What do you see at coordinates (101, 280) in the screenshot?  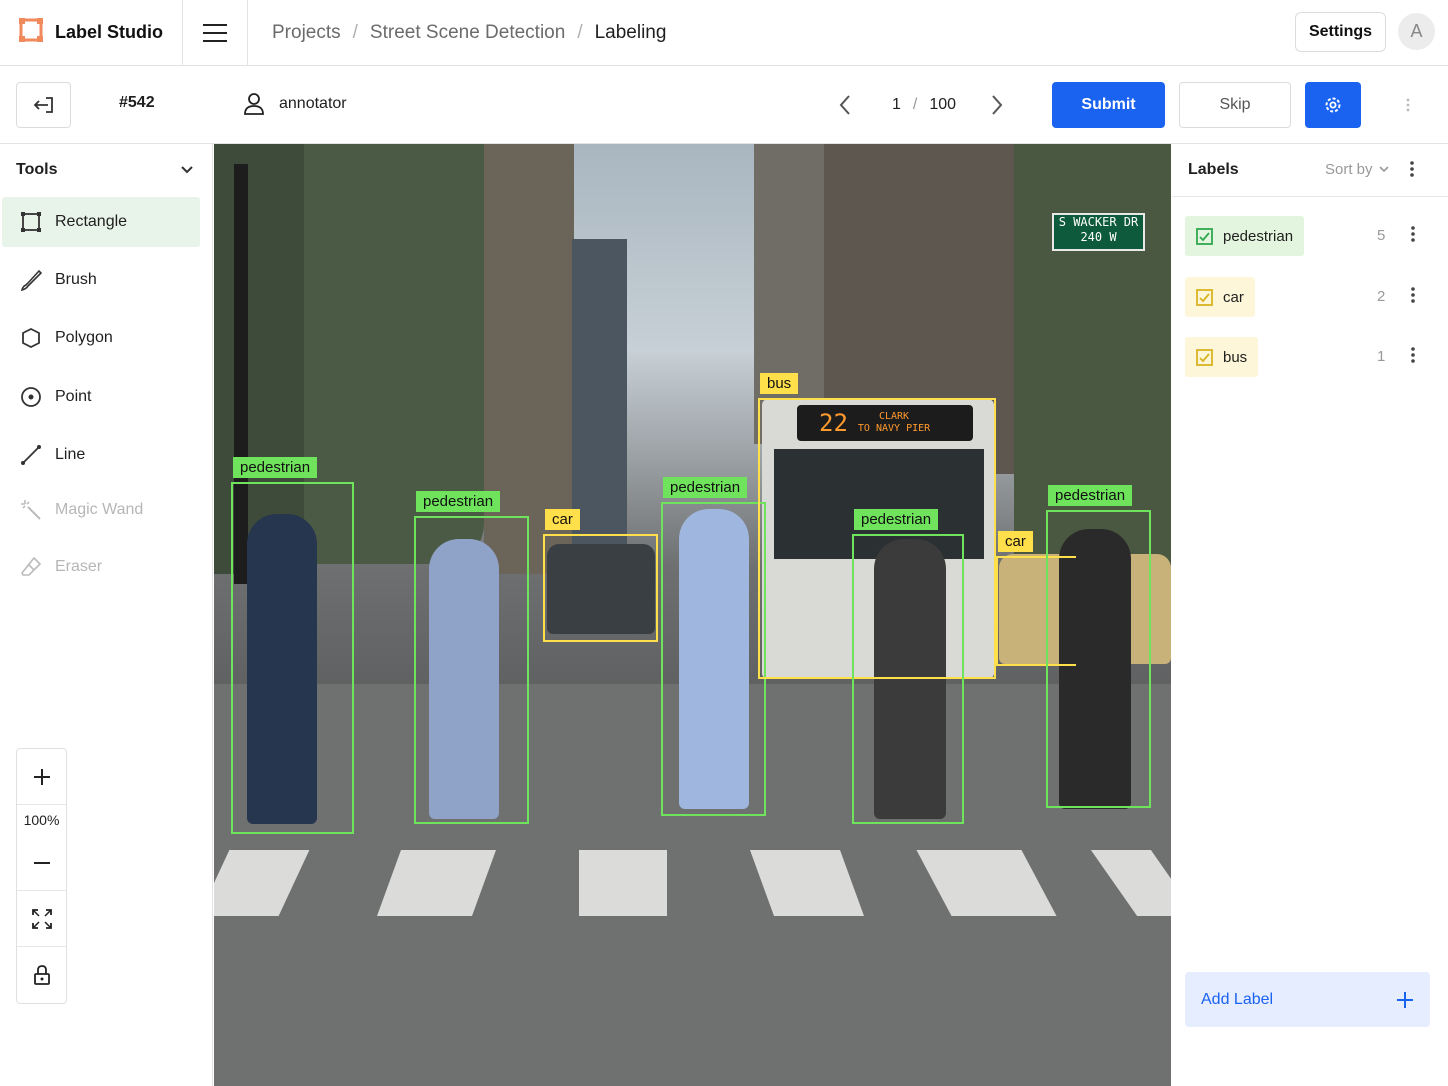 I see `tool-brush: Brush` at bounding box center [101, 280].